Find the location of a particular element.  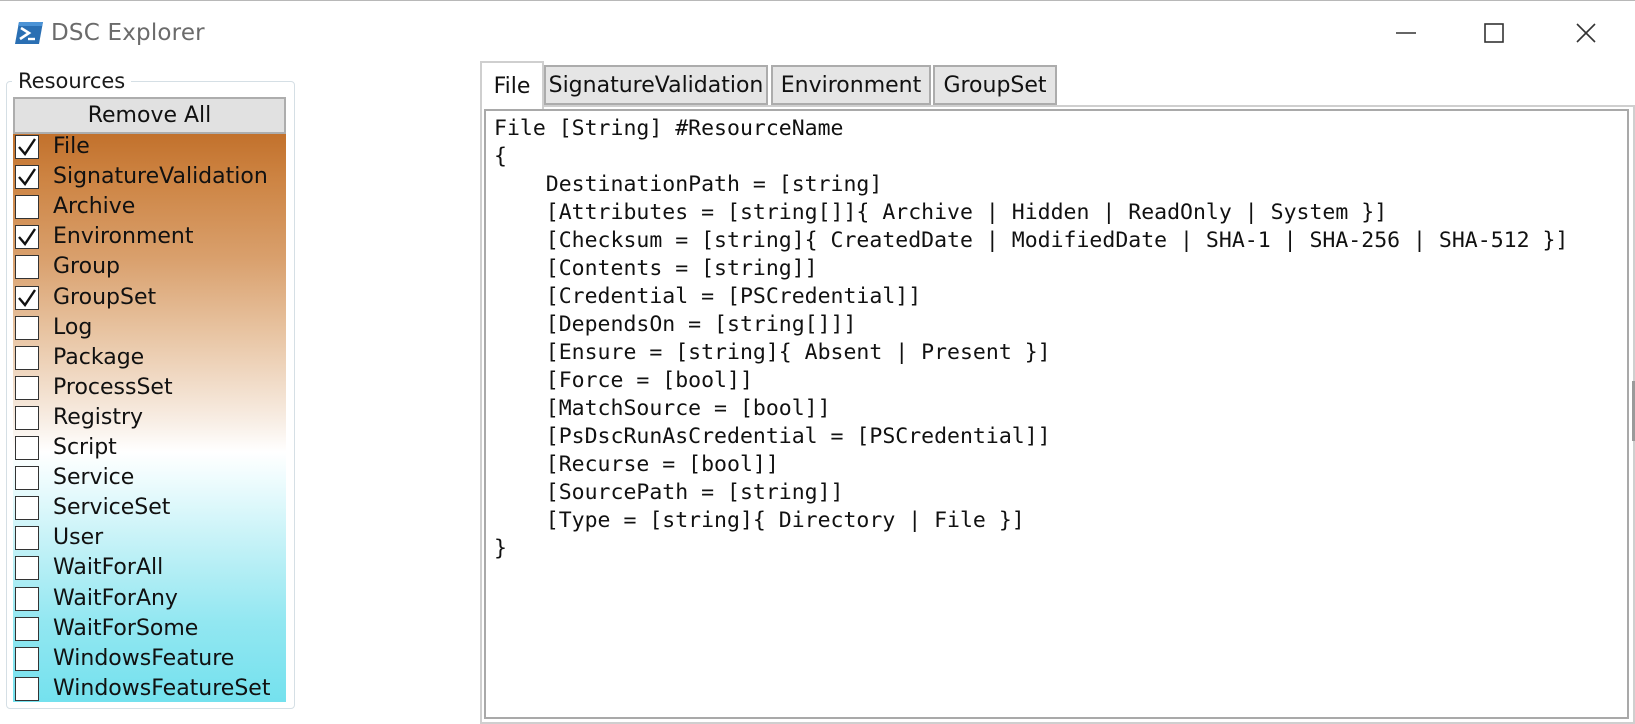

resource-item: Script is located at coordinates (149, 448).